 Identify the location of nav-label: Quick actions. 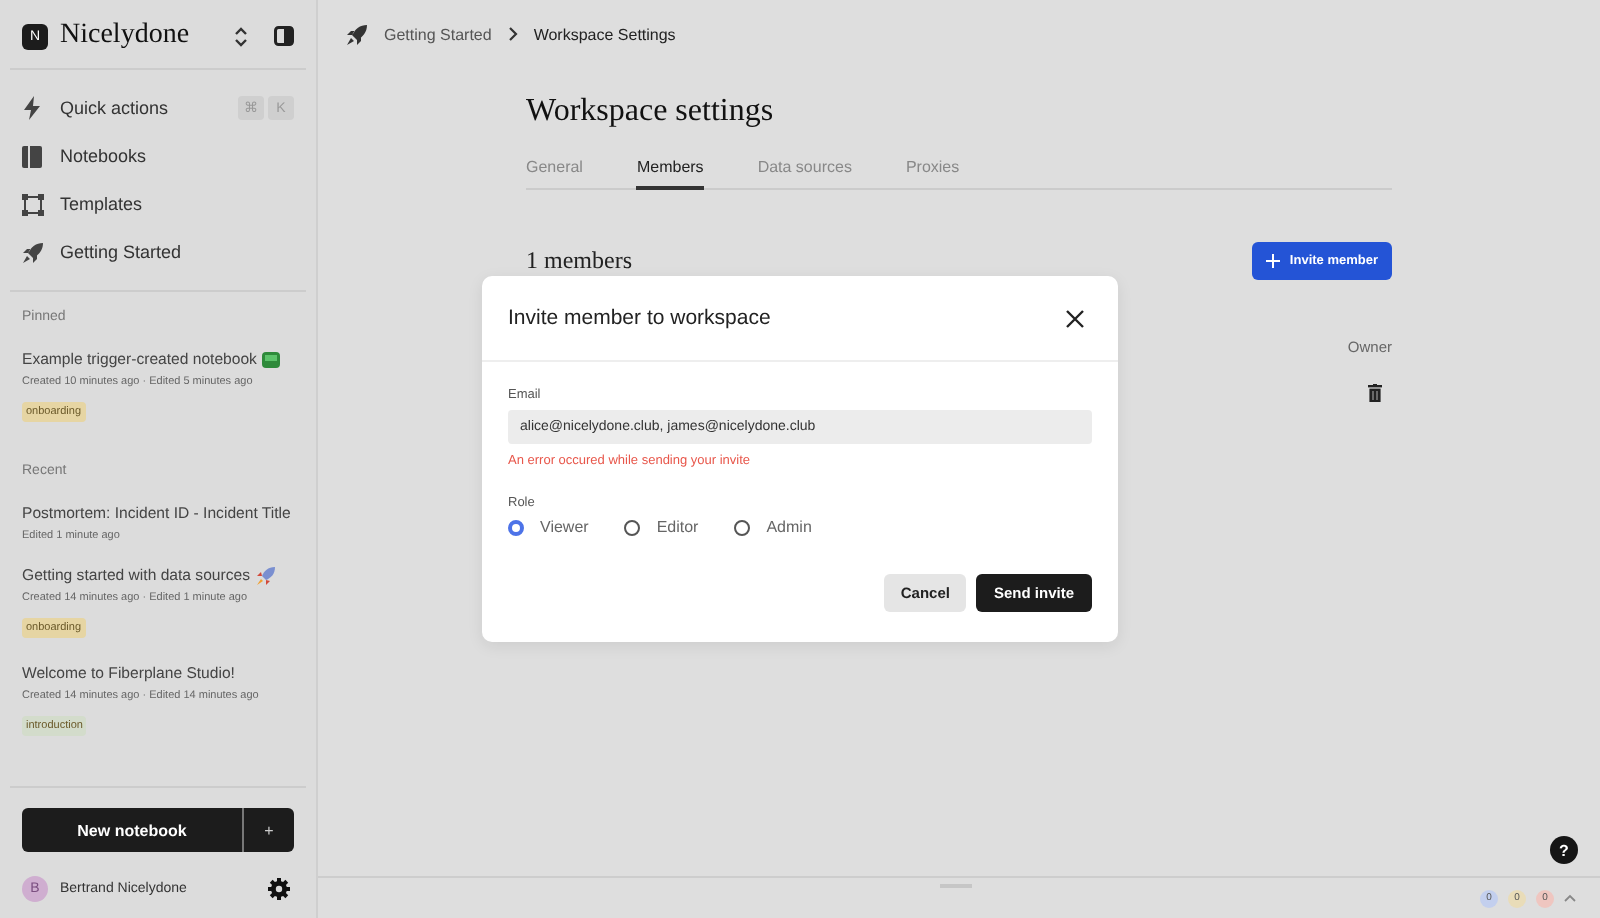
(149, 108).